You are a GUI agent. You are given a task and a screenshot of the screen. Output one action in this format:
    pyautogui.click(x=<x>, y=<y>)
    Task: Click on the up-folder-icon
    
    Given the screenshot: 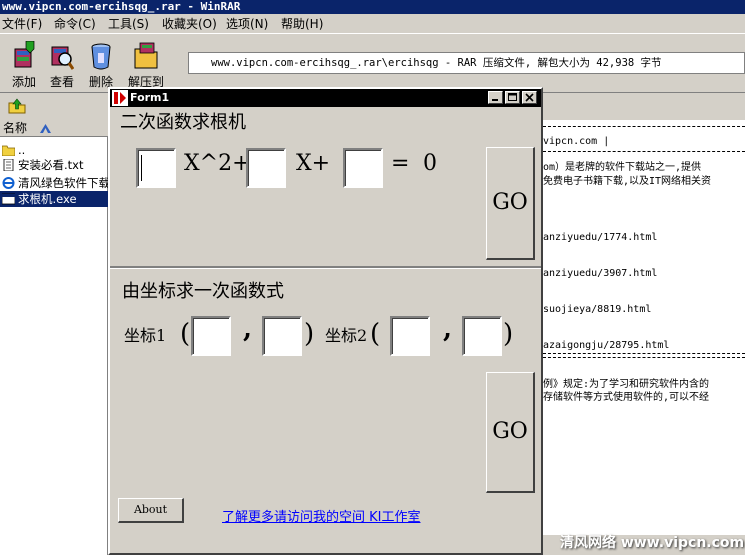 What is the action you would take?
    pyautogui.click(x=17, y=106)
    